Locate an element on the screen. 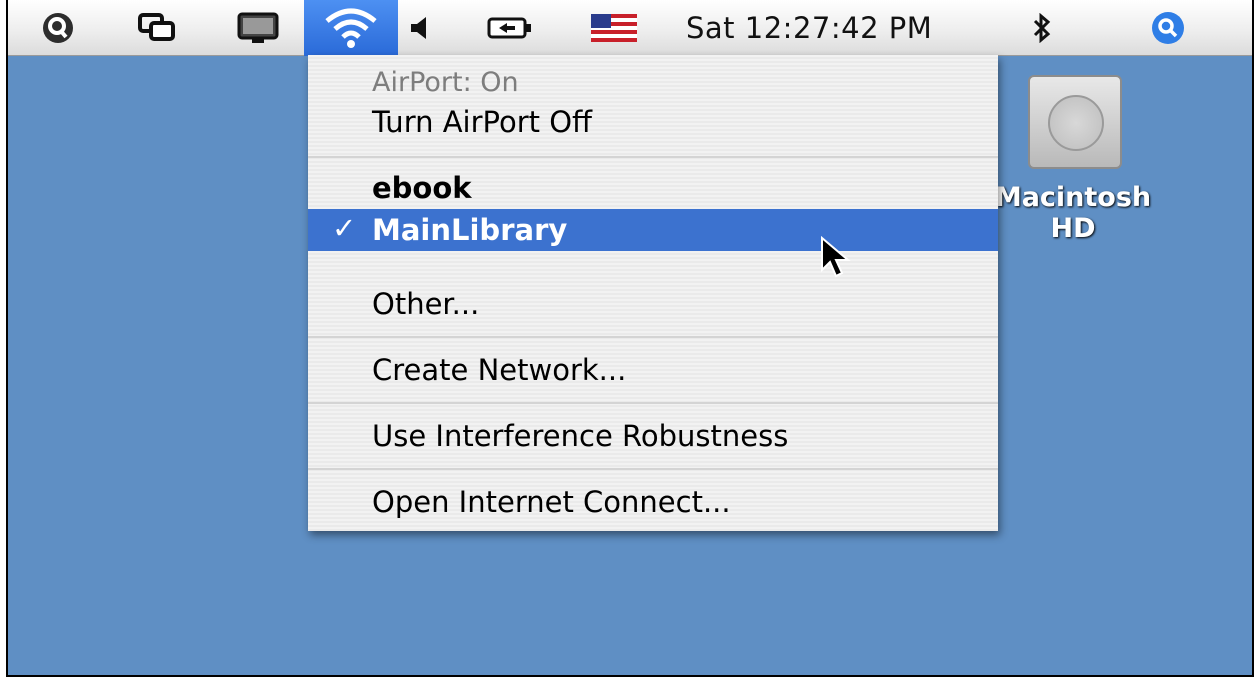 The image size is (1258, 677). drive-label: Macintosh HD is located at coordinates (1073, 213).